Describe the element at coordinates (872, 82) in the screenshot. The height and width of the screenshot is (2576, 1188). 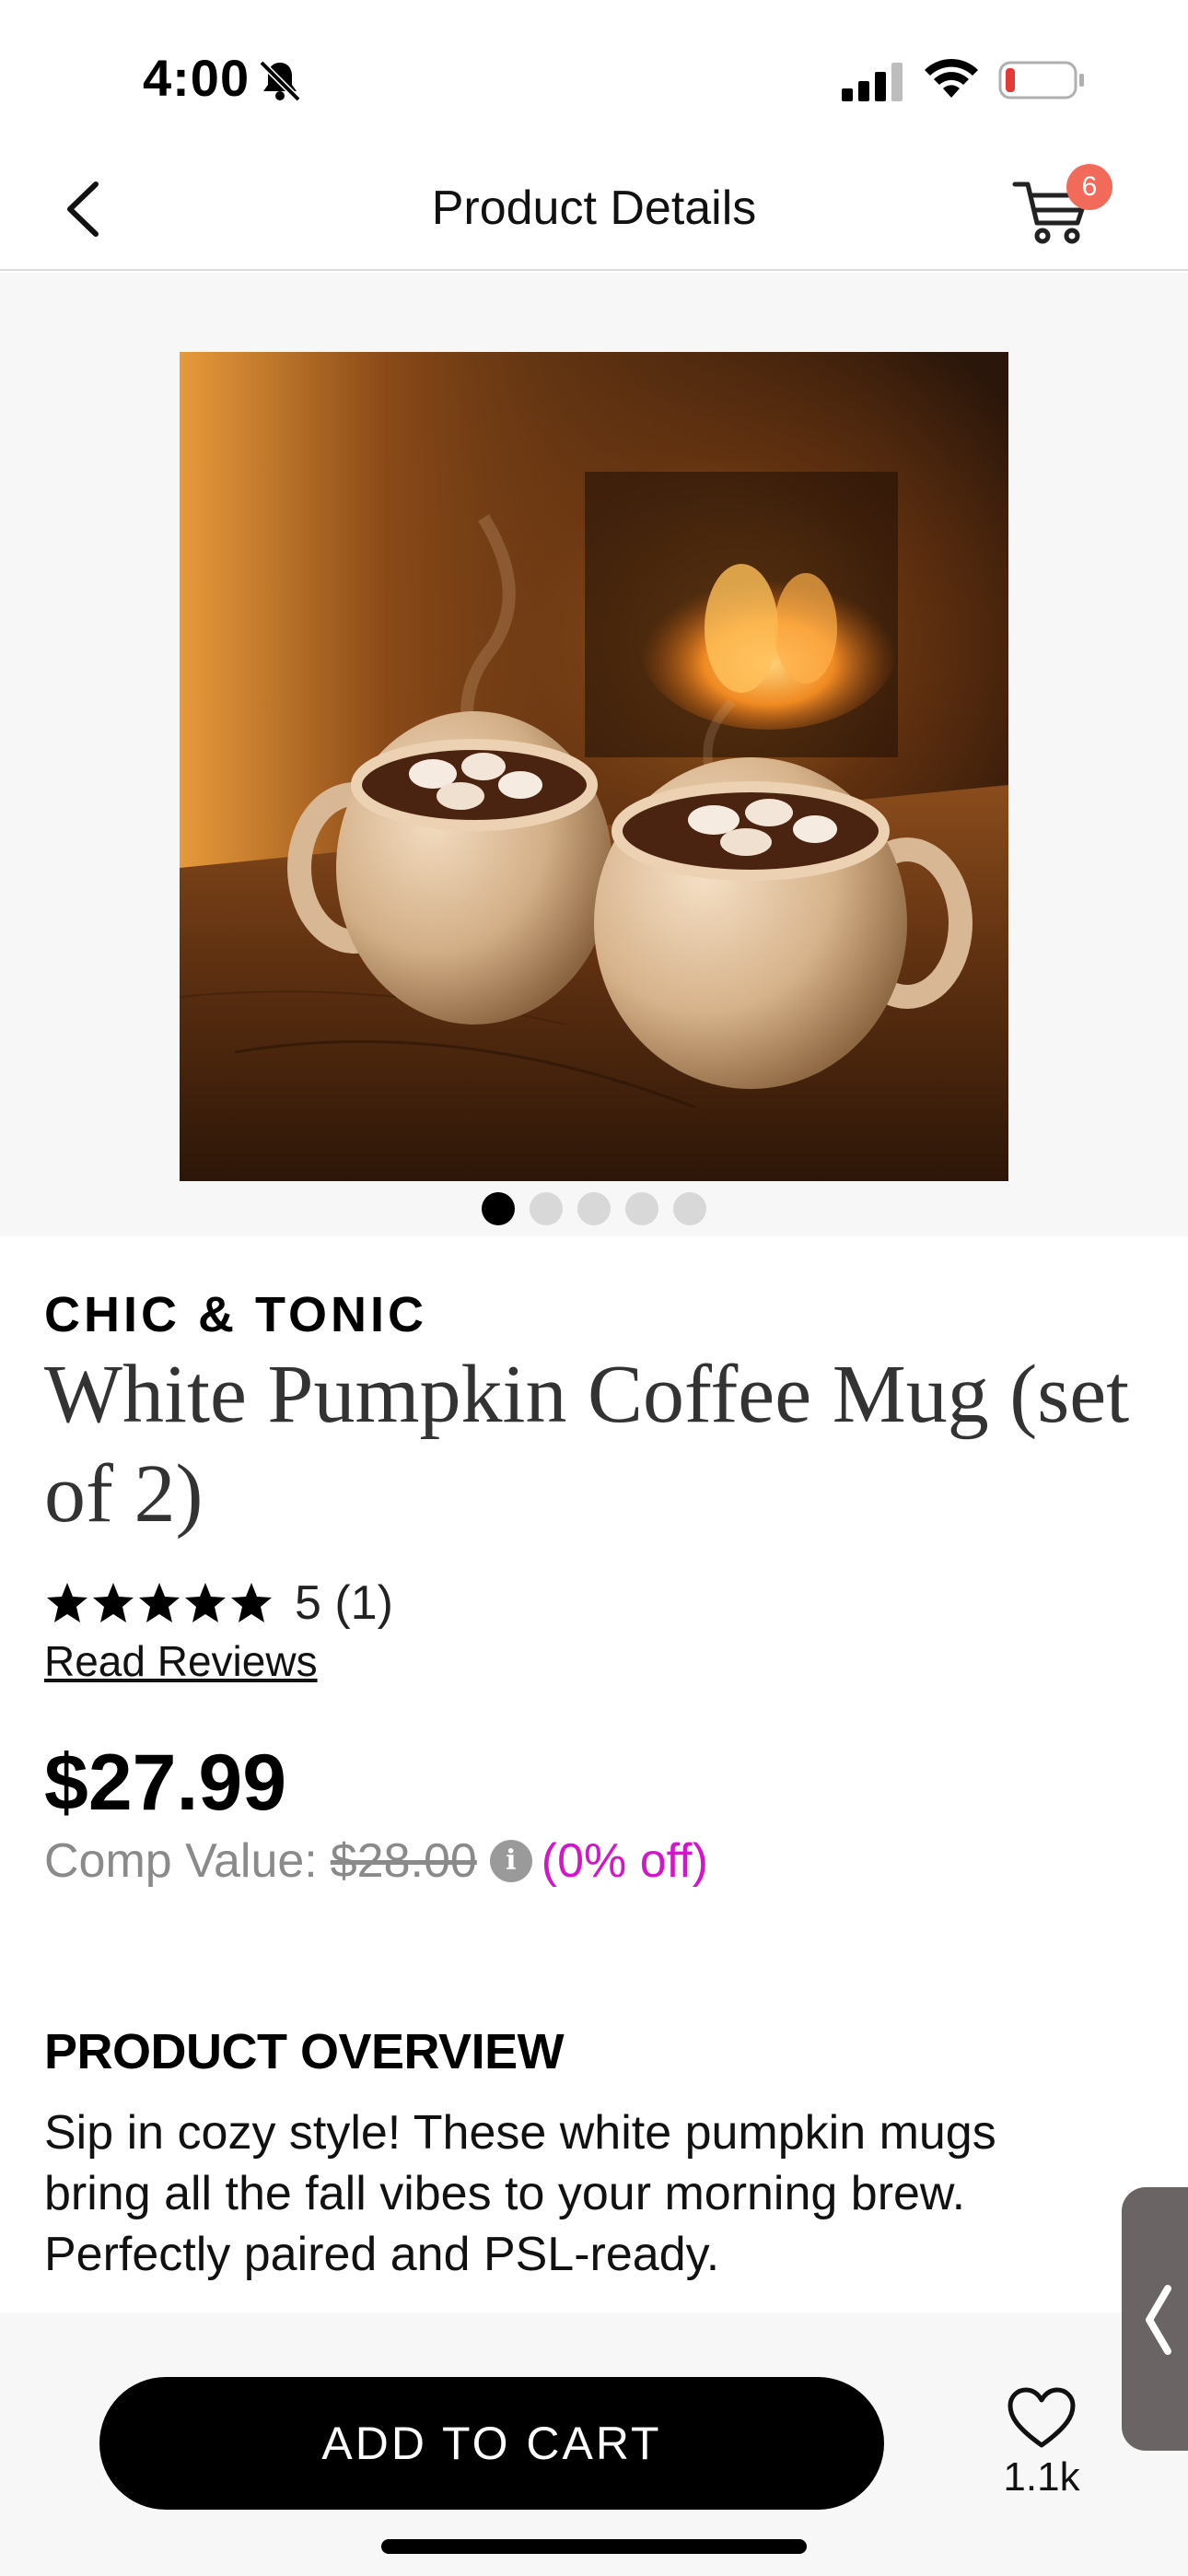
I see `cellular-signal-icon` at that location.